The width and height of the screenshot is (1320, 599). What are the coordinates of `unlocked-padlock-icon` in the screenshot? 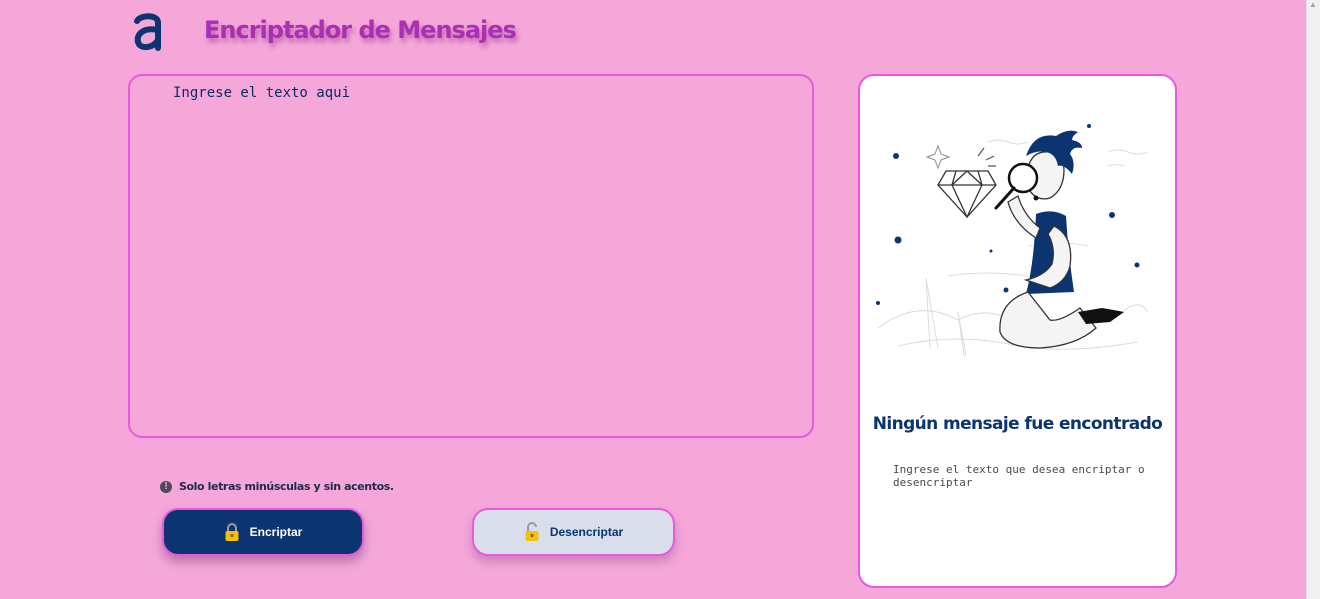 It's located at (532, 531).